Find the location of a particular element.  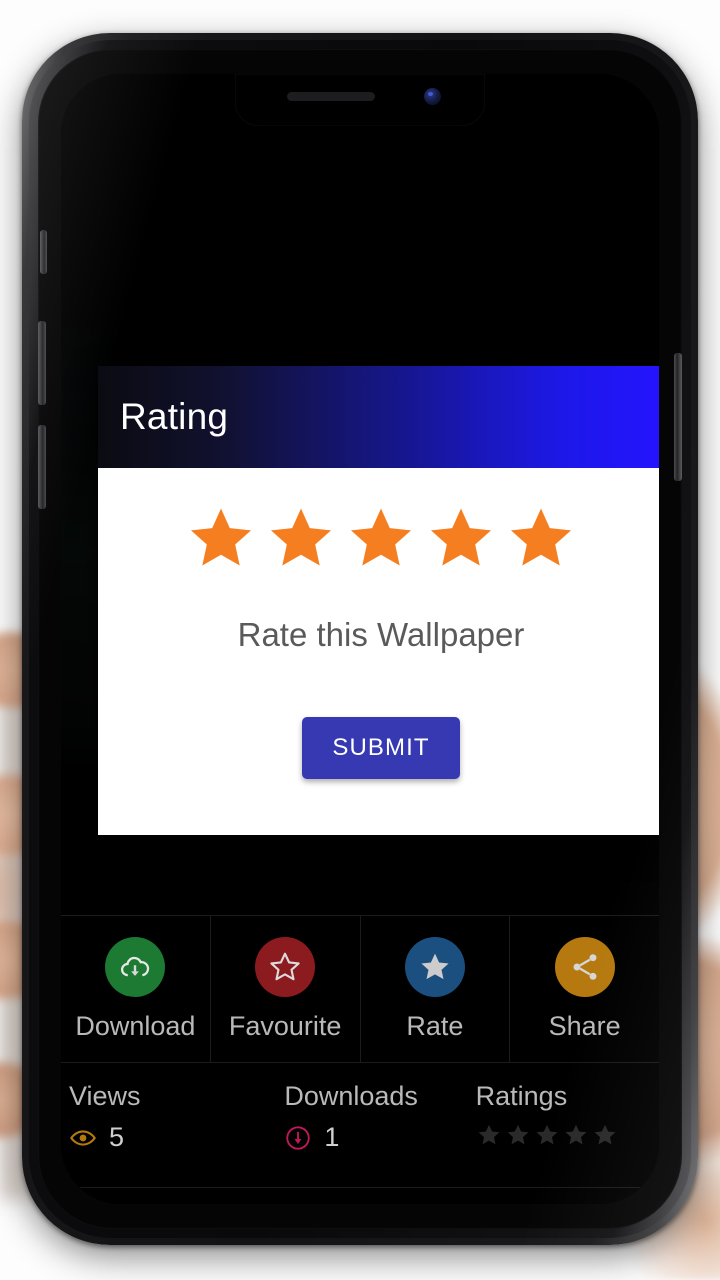

stat-ratings-stars is located at coordinates (567, 1135).